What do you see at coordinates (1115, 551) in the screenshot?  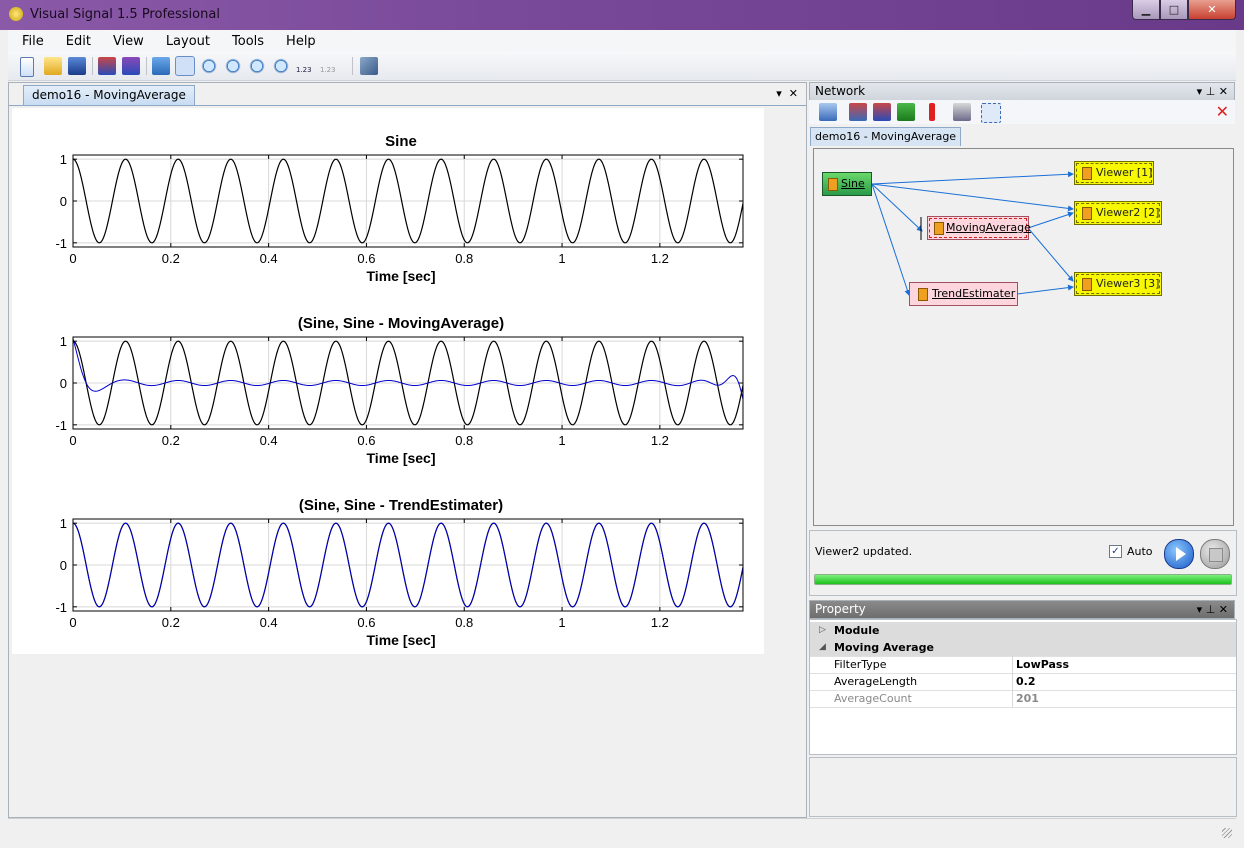 I see `auto-checkbox: ✓` at bounding box center [1115, 551].